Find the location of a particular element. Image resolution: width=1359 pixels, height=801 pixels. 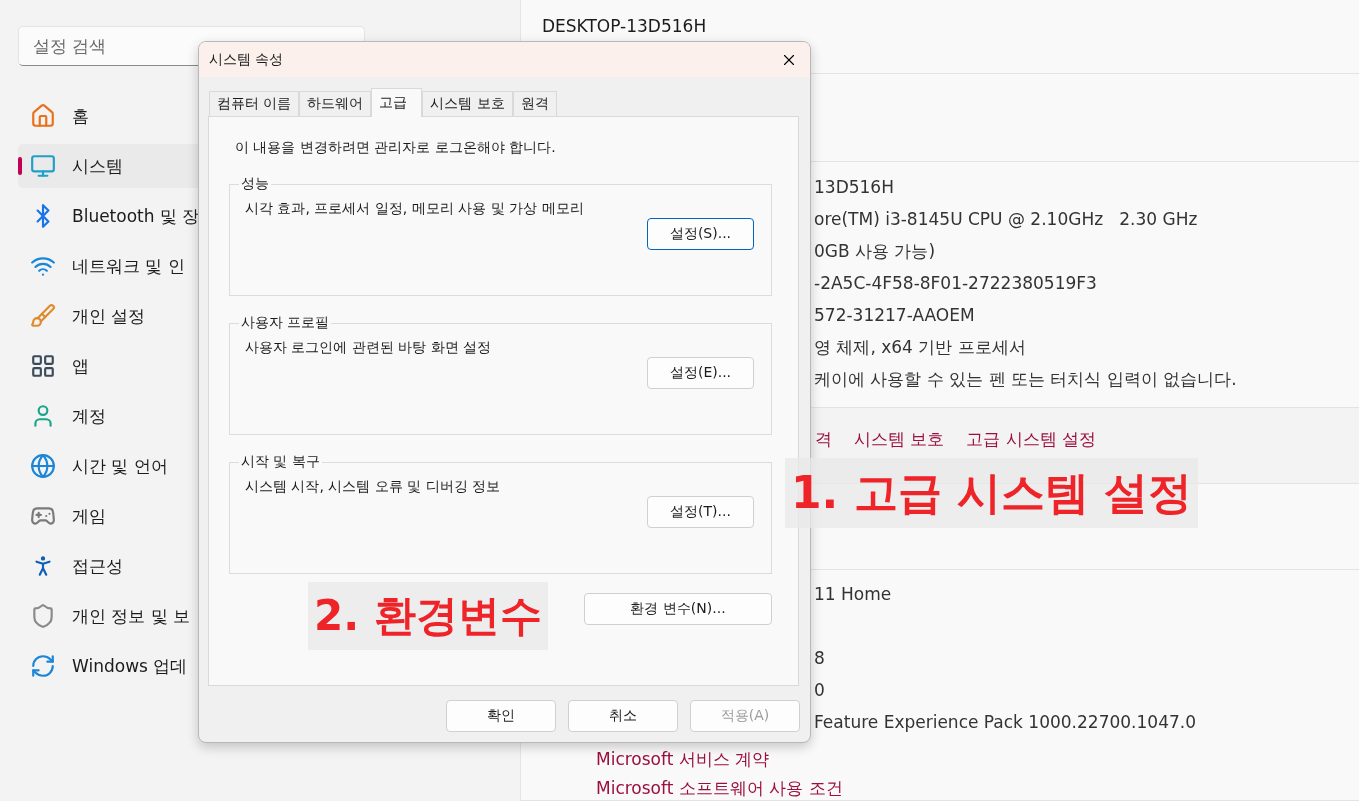

spec-value: 영 체제, x64 기반 프로세서 is located at coordinates (920, 347).